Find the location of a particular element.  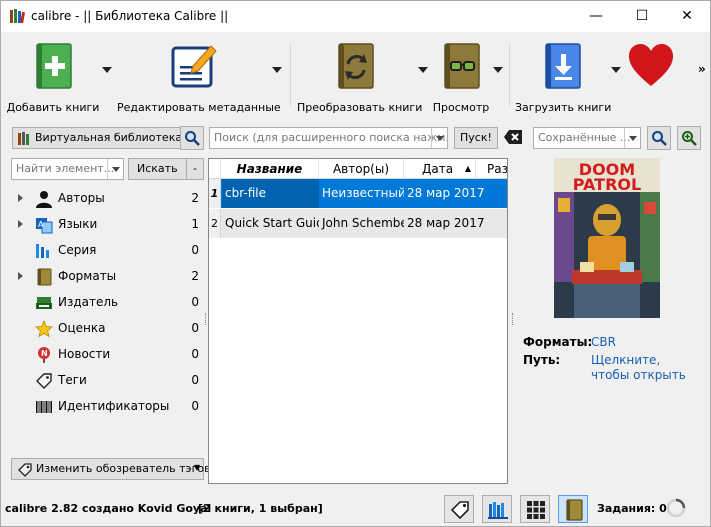

library-icon is located at coordinates (23, 138).